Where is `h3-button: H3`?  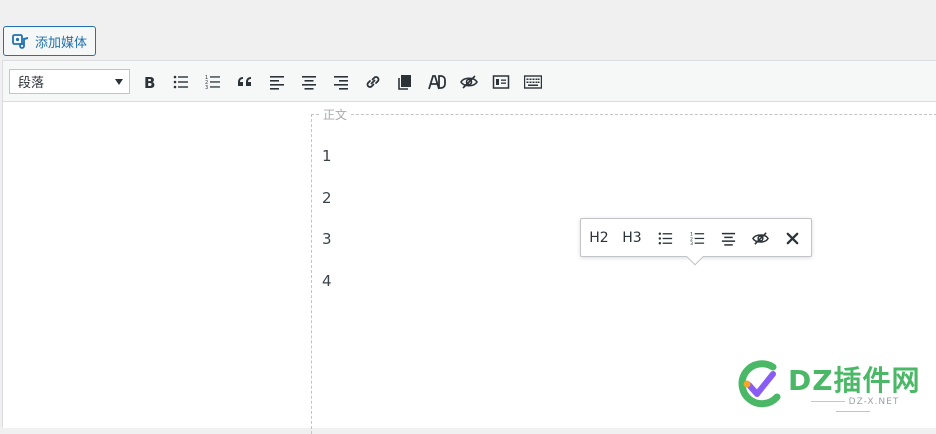
h3-button: H3 is located at coordinates (632, 238).